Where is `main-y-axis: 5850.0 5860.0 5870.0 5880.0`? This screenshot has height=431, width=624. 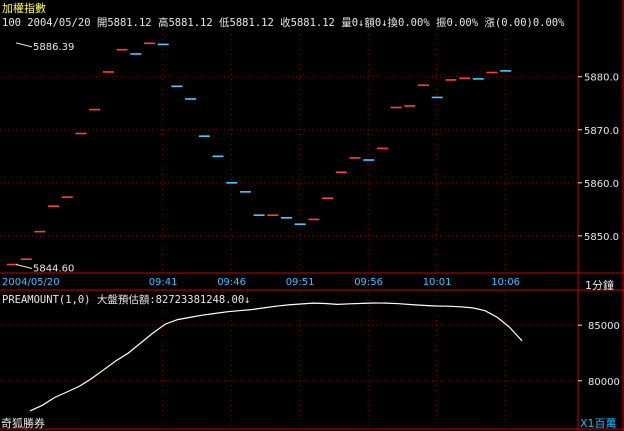
main-y-axis: 5850.0 5860.0 5870.0 5880.0 is located at coordinates (598, 158).